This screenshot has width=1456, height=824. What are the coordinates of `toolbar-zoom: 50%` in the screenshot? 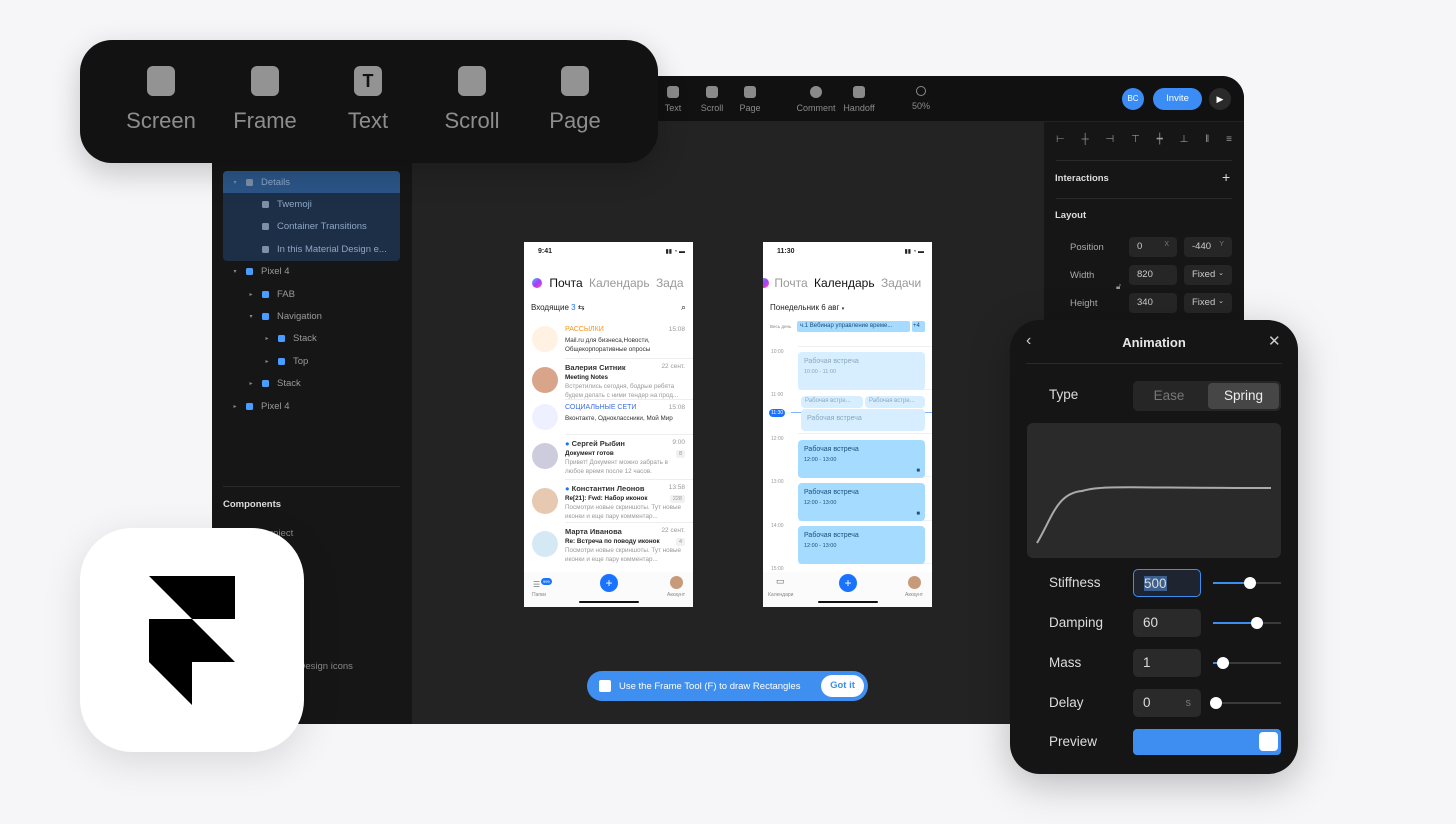 It's located at (921, 97).